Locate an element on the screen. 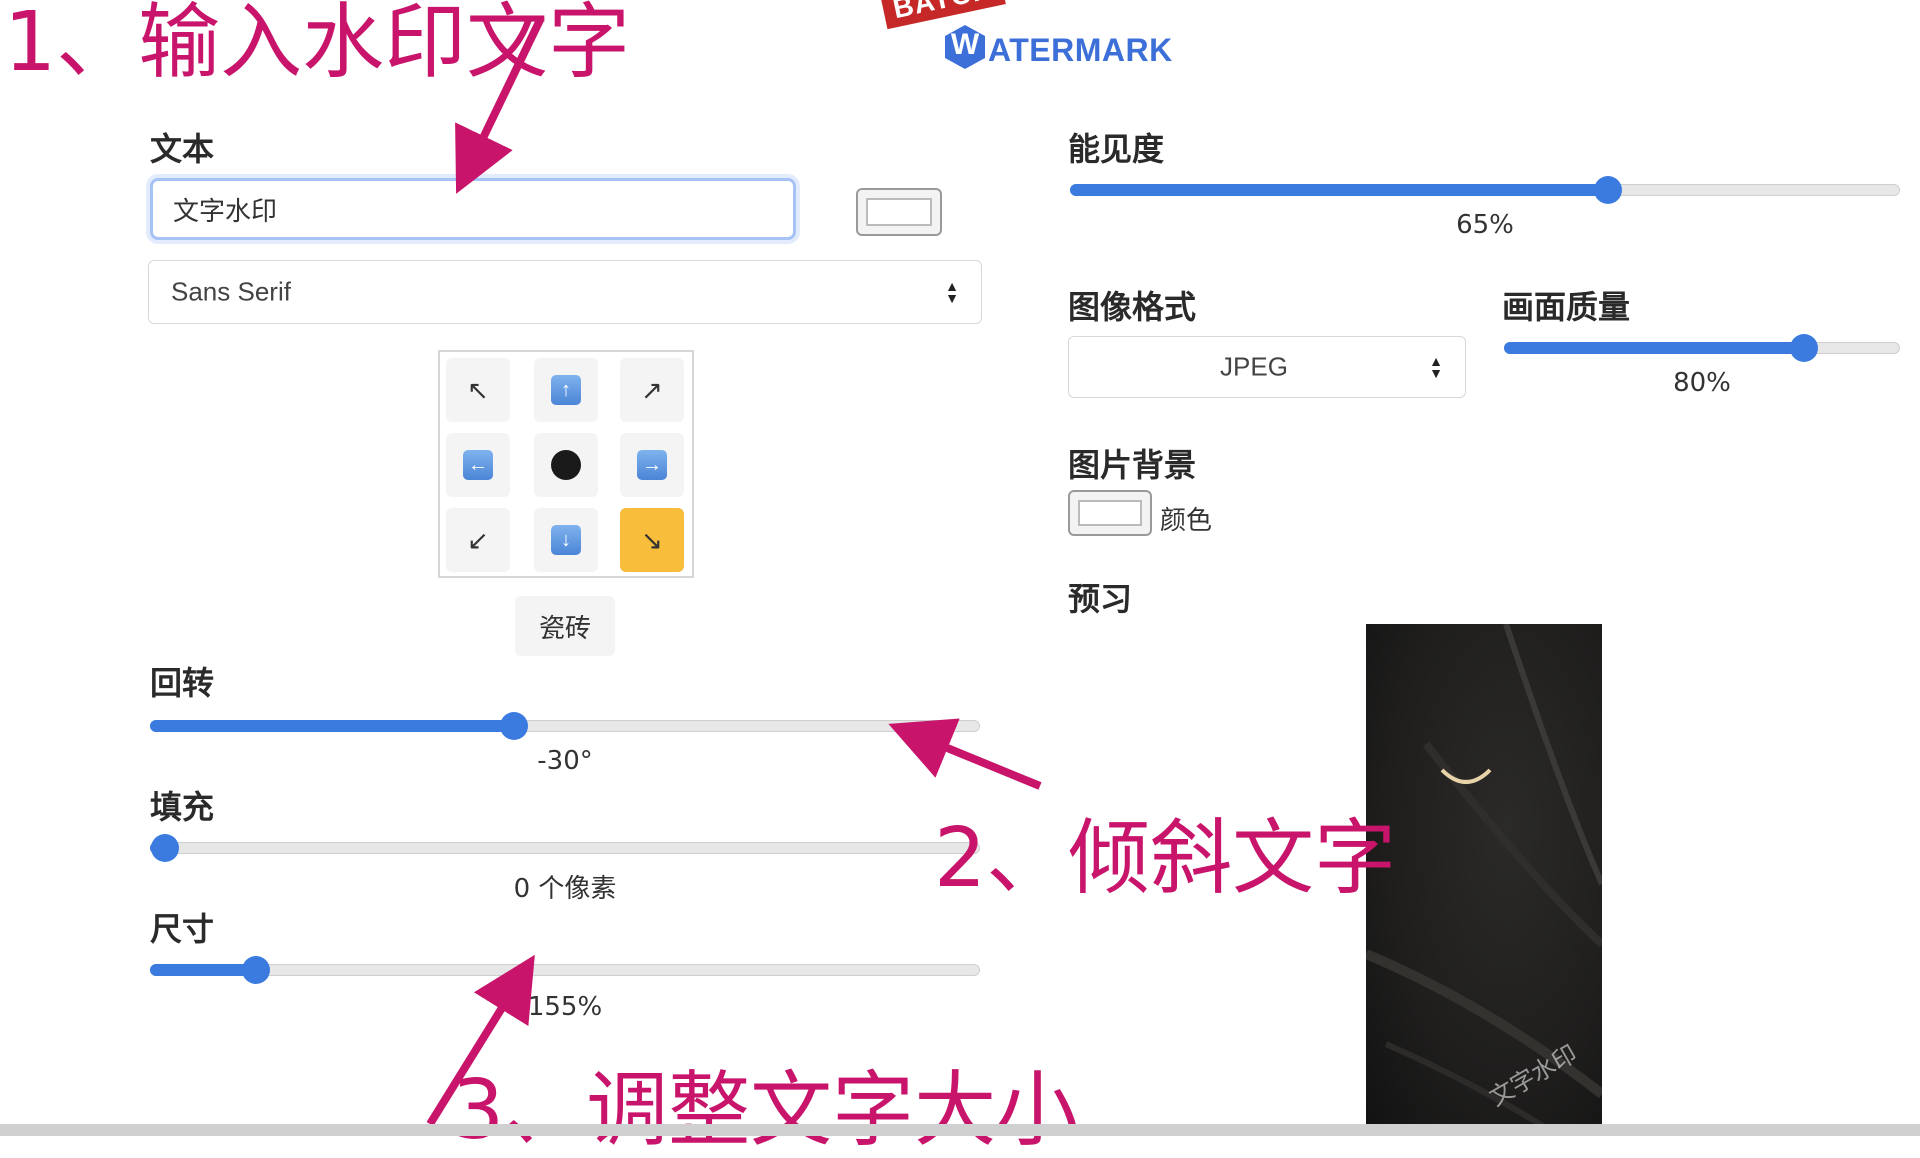  annotation-step-2: 2、倾斜文字 is located at coordinates (1165, 858).